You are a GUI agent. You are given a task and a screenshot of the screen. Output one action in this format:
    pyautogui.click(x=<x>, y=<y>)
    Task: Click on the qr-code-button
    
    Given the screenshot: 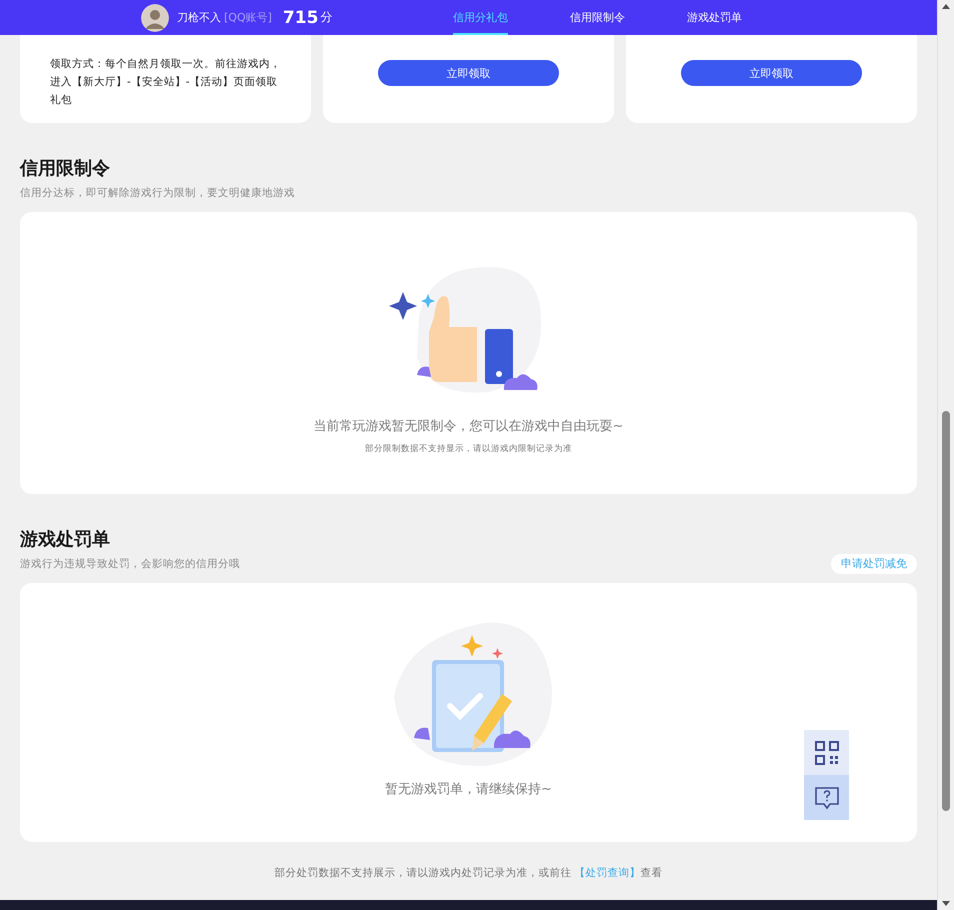 What is the action you would take?
    pyautogui.click(x=826, y=752)
    